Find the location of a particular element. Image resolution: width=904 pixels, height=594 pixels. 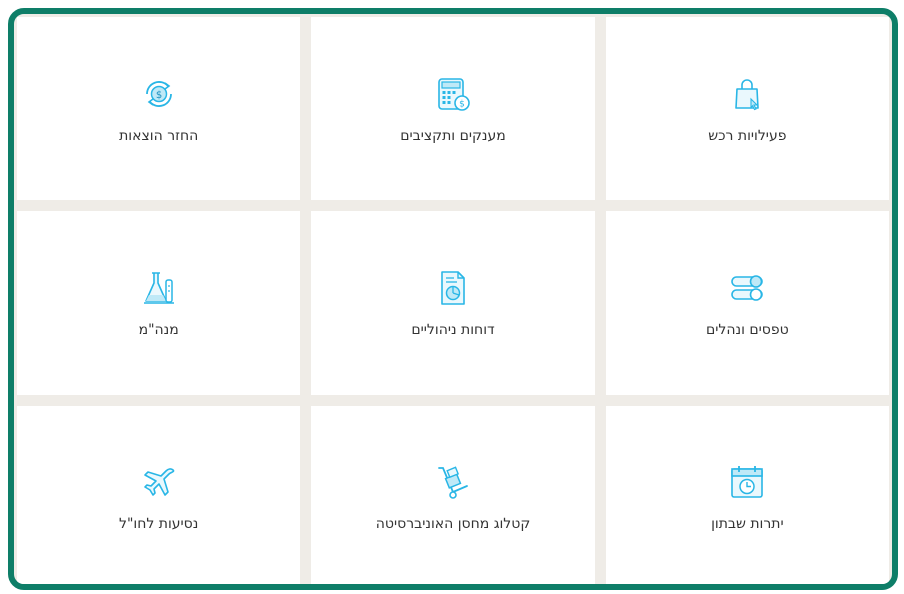

tile-procurement: פעילויות רכש is located at coordinates (747, 109).